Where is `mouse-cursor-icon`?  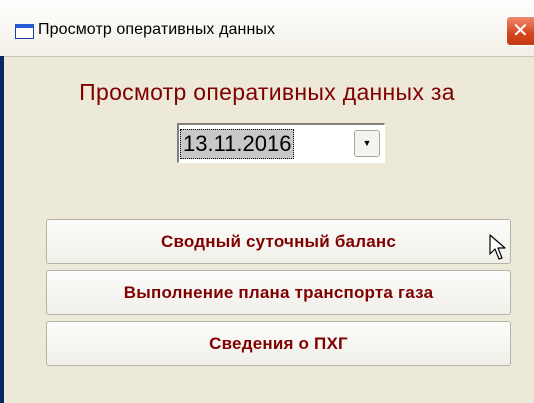
mouse-cursor-icon is located at coordinates (497, 247).